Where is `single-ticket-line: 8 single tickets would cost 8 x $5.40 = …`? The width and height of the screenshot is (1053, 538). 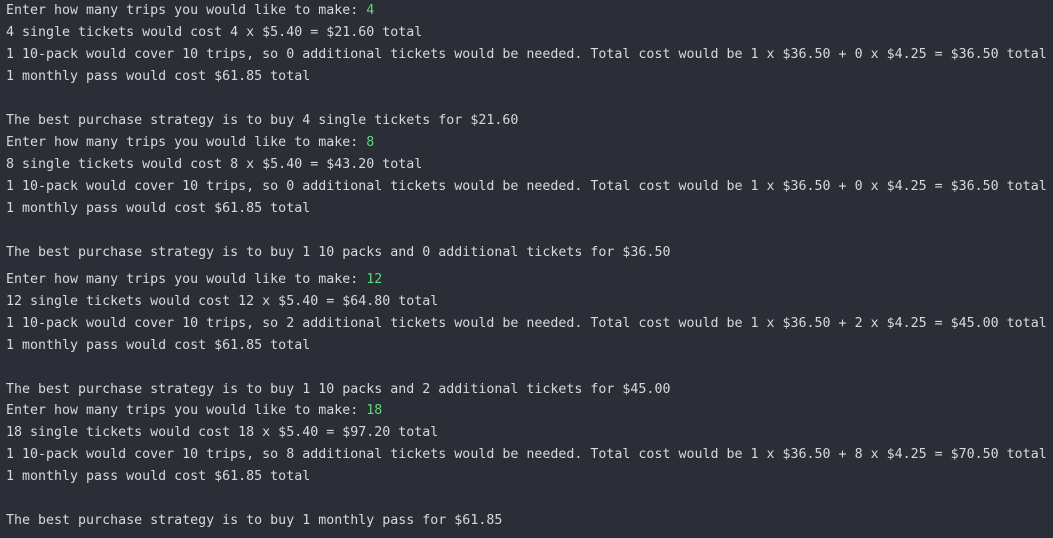 single-ticket-line: 8 single tickets would cost 8 x $5.40 = … is located at coordinates (214, 164).